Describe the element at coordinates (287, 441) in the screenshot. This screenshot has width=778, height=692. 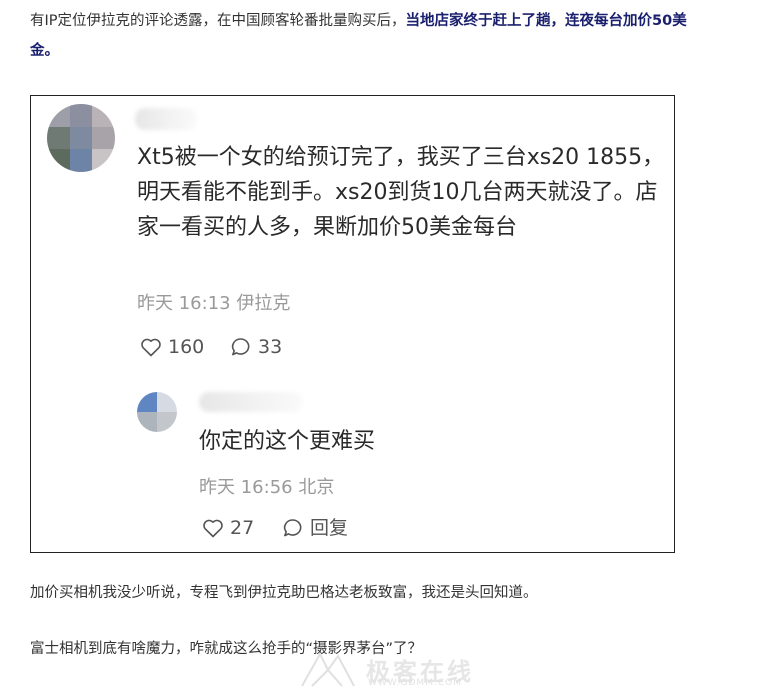
I see `reply-text: 你定的这个更难买` at that location.